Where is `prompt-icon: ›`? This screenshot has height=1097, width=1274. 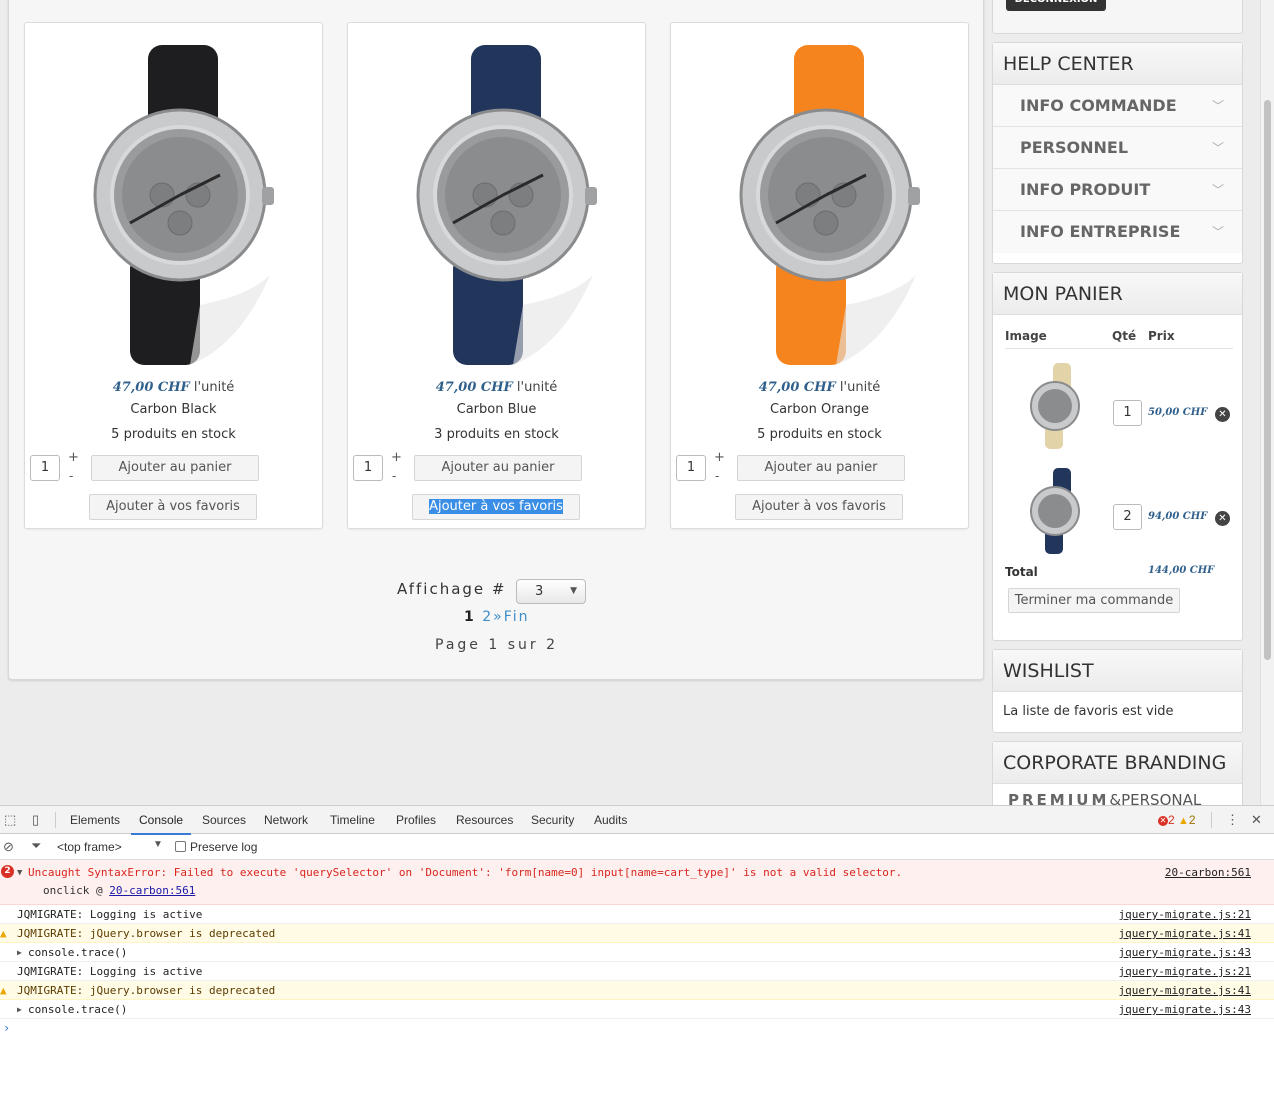 prompt-icon: › is located at coordinates (7, 1028).